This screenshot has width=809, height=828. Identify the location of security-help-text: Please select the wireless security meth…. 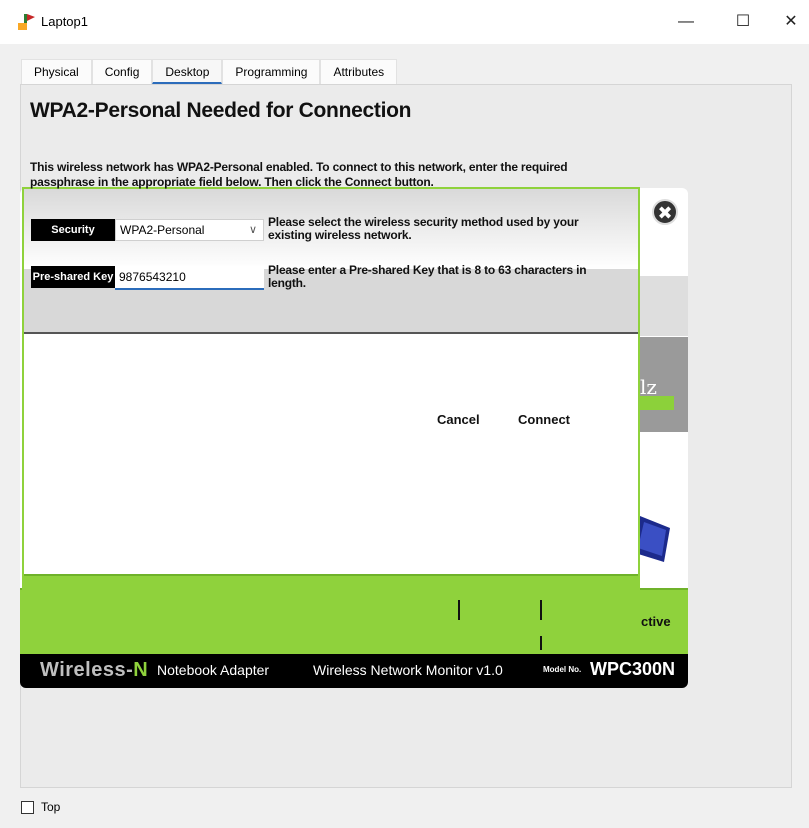
(423, 228).